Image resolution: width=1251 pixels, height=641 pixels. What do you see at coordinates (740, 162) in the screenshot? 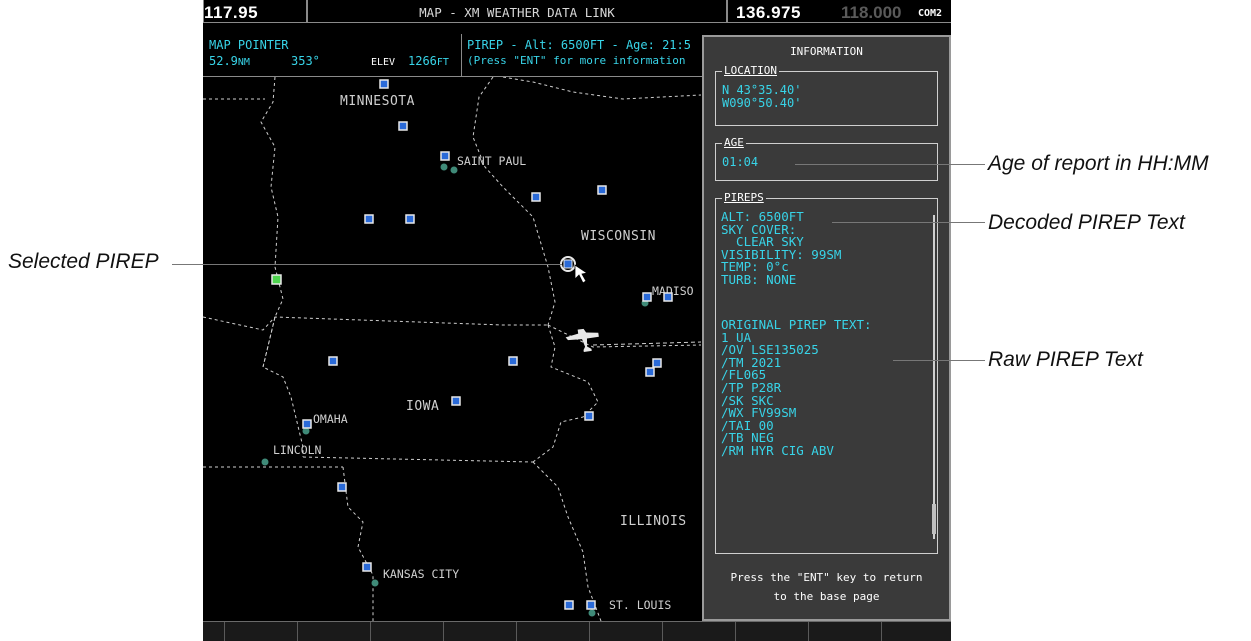
I see `age-value: 01:04` at bounding box center [740, 162].